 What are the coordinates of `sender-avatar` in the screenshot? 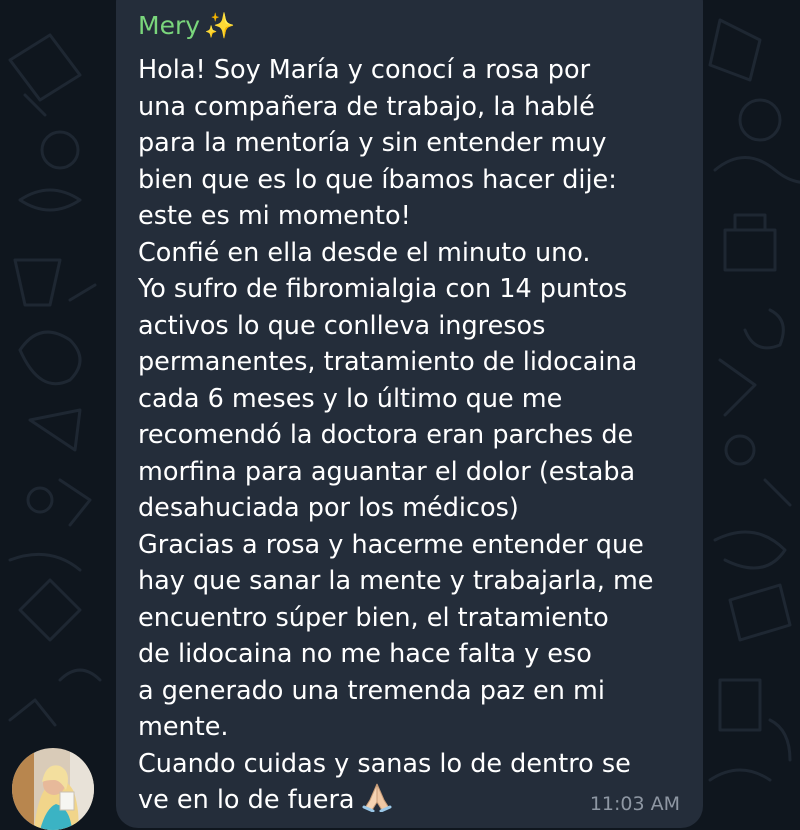 It's located at (53, 789).